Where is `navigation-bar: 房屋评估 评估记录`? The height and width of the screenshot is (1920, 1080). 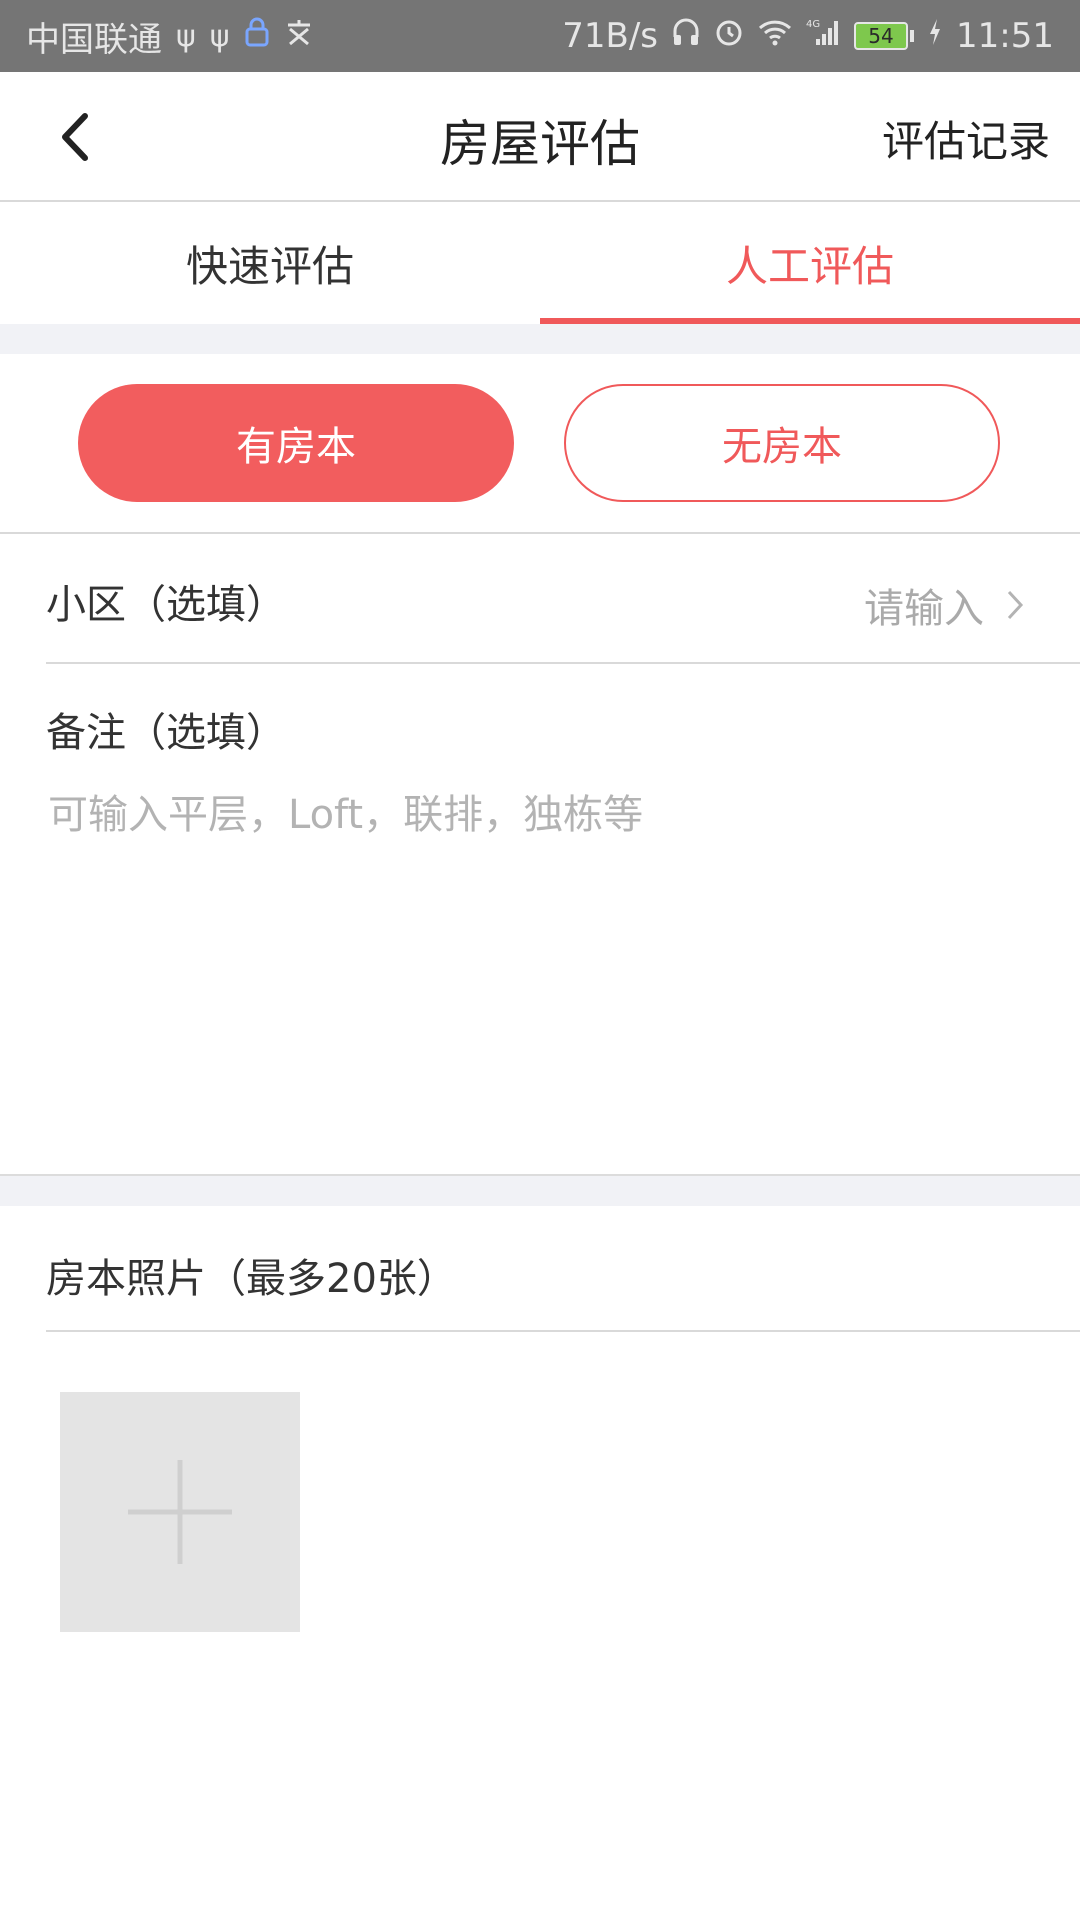 navigation-bar: 房屋评估 评估记录 is located at coordinates (540, 137).